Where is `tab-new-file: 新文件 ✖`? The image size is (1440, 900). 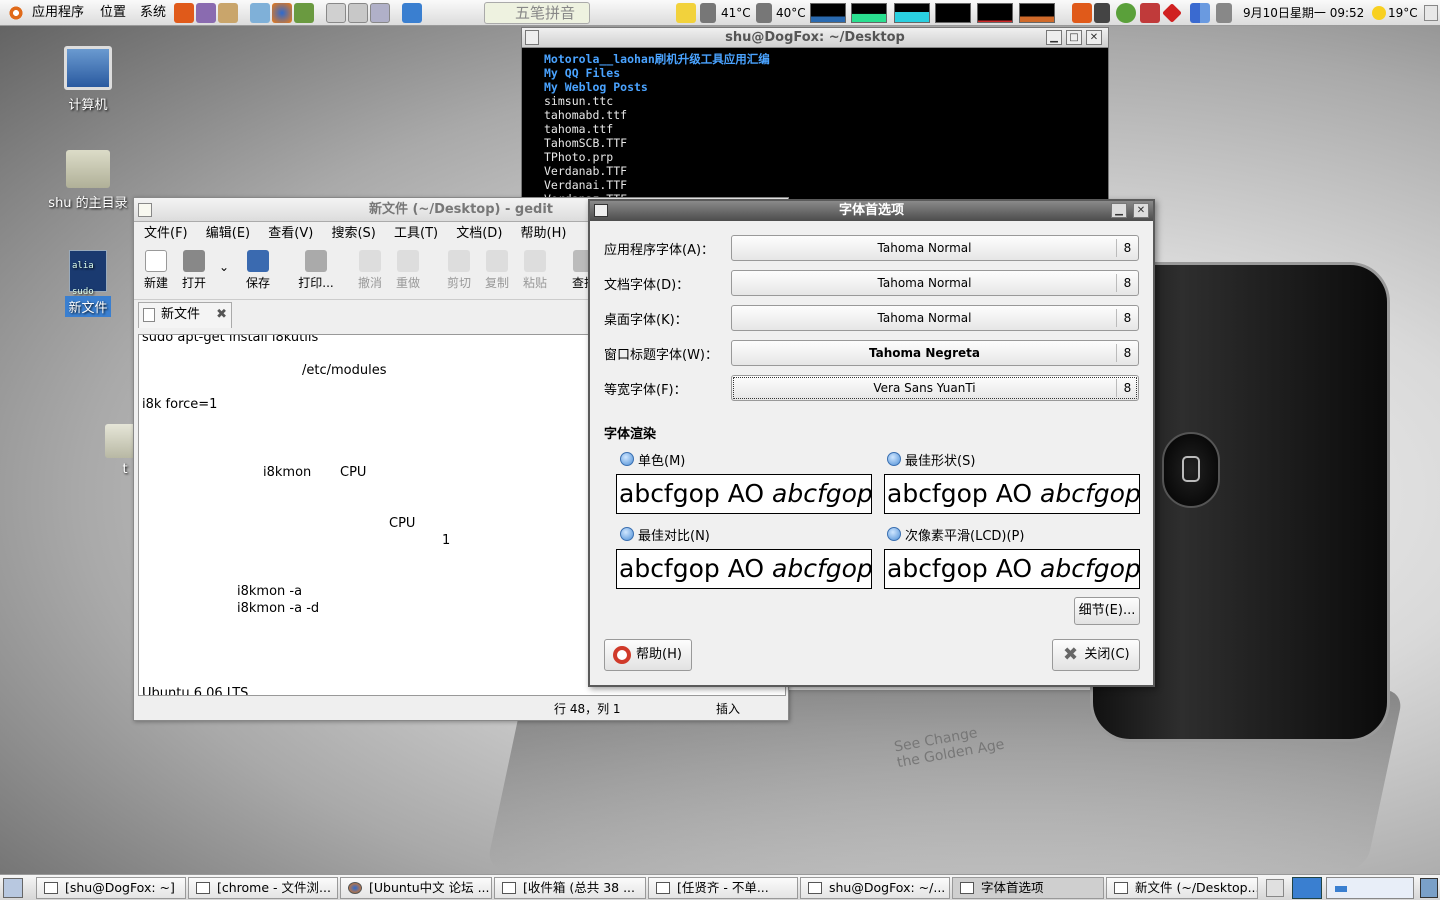
tab-new-file: 新文件 ✖ is located at coordinates (185, 315).